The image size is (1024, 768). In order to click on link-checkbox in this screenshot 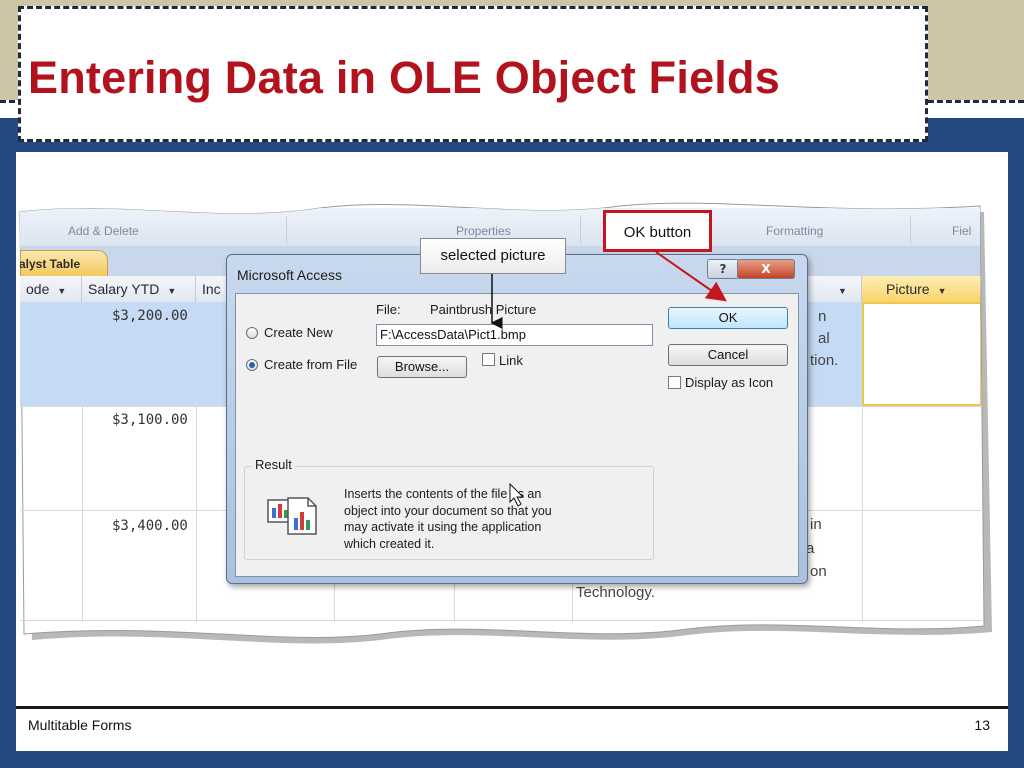, I will do `click(488, 359)`.